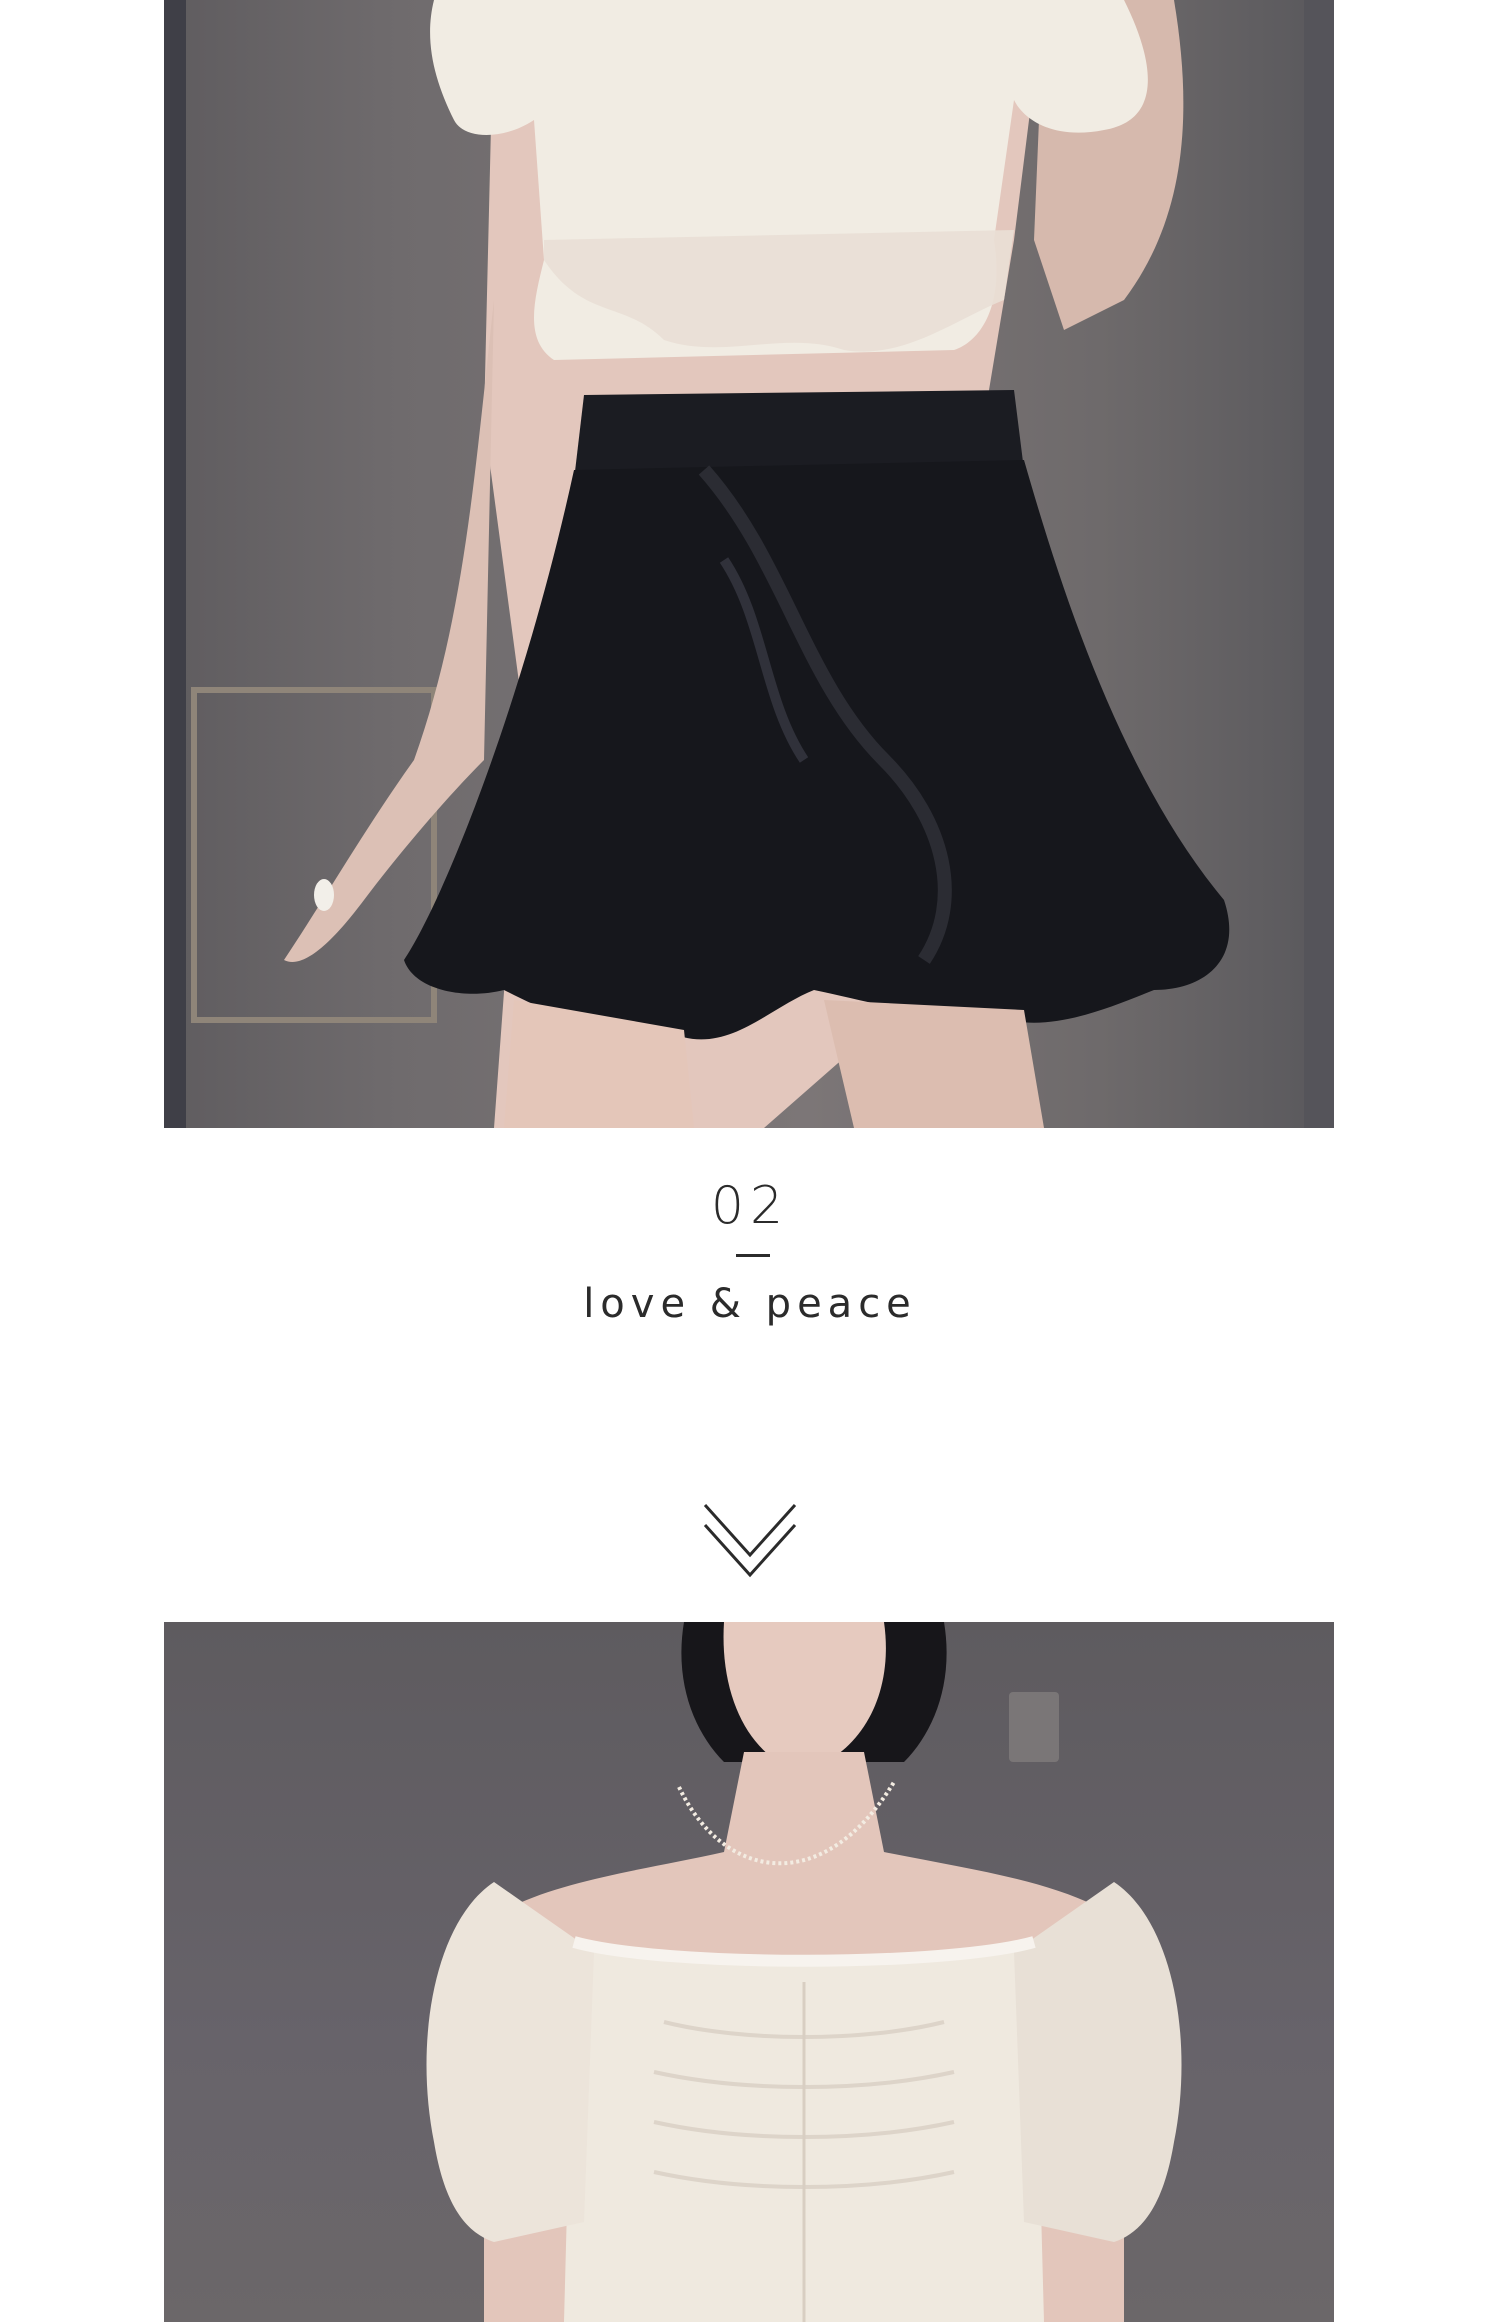  Describe the element at coordinates (753, 1255) in the screenshot. I see `section-divider` at that location.